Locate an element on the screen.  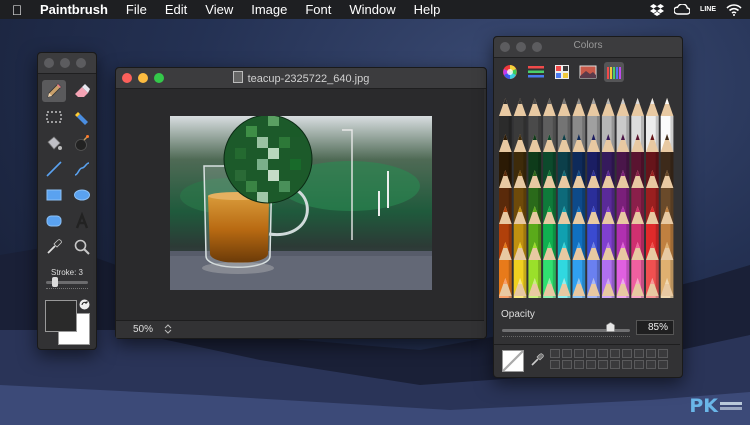
sliders-icon is located at coordinates (536, 72).